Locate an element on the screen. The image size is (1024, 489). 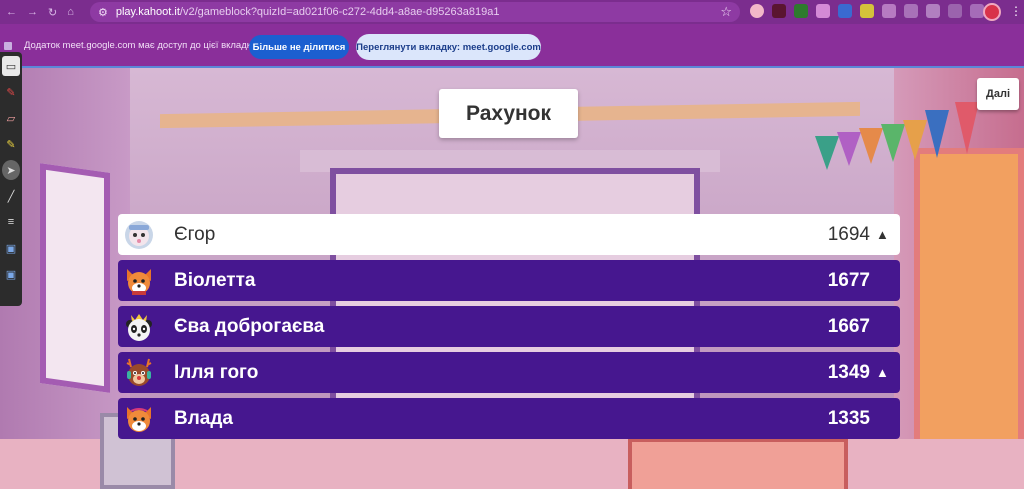
background-window is located at coordinates (75, 278).